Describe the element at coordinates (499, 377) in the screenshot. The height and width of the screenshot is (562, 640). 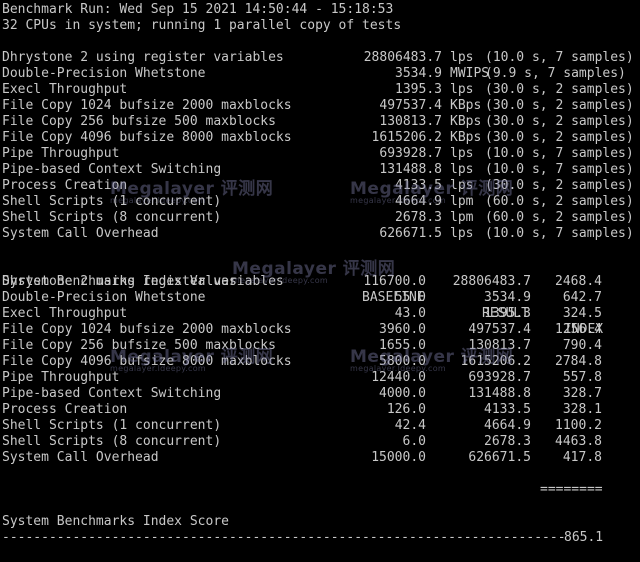
I see `result-value: 693928.7` at that location.